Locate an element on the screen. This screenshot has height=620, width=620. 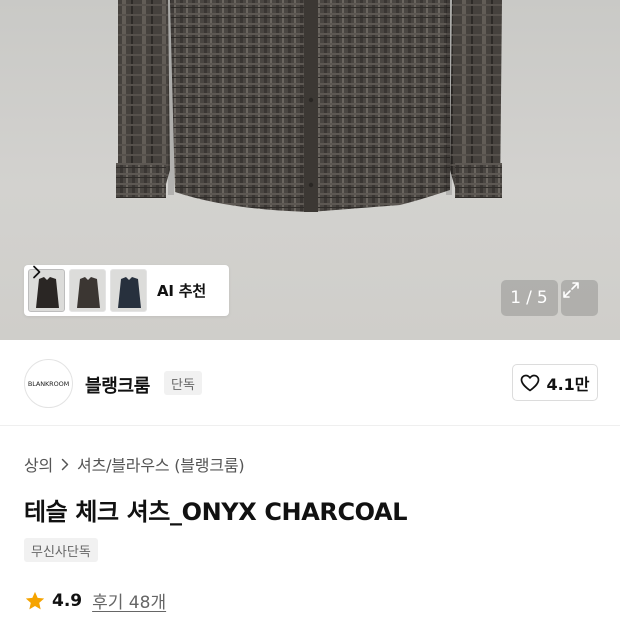
image-pager: 1 / 5 is located at coordinates (529, 298).